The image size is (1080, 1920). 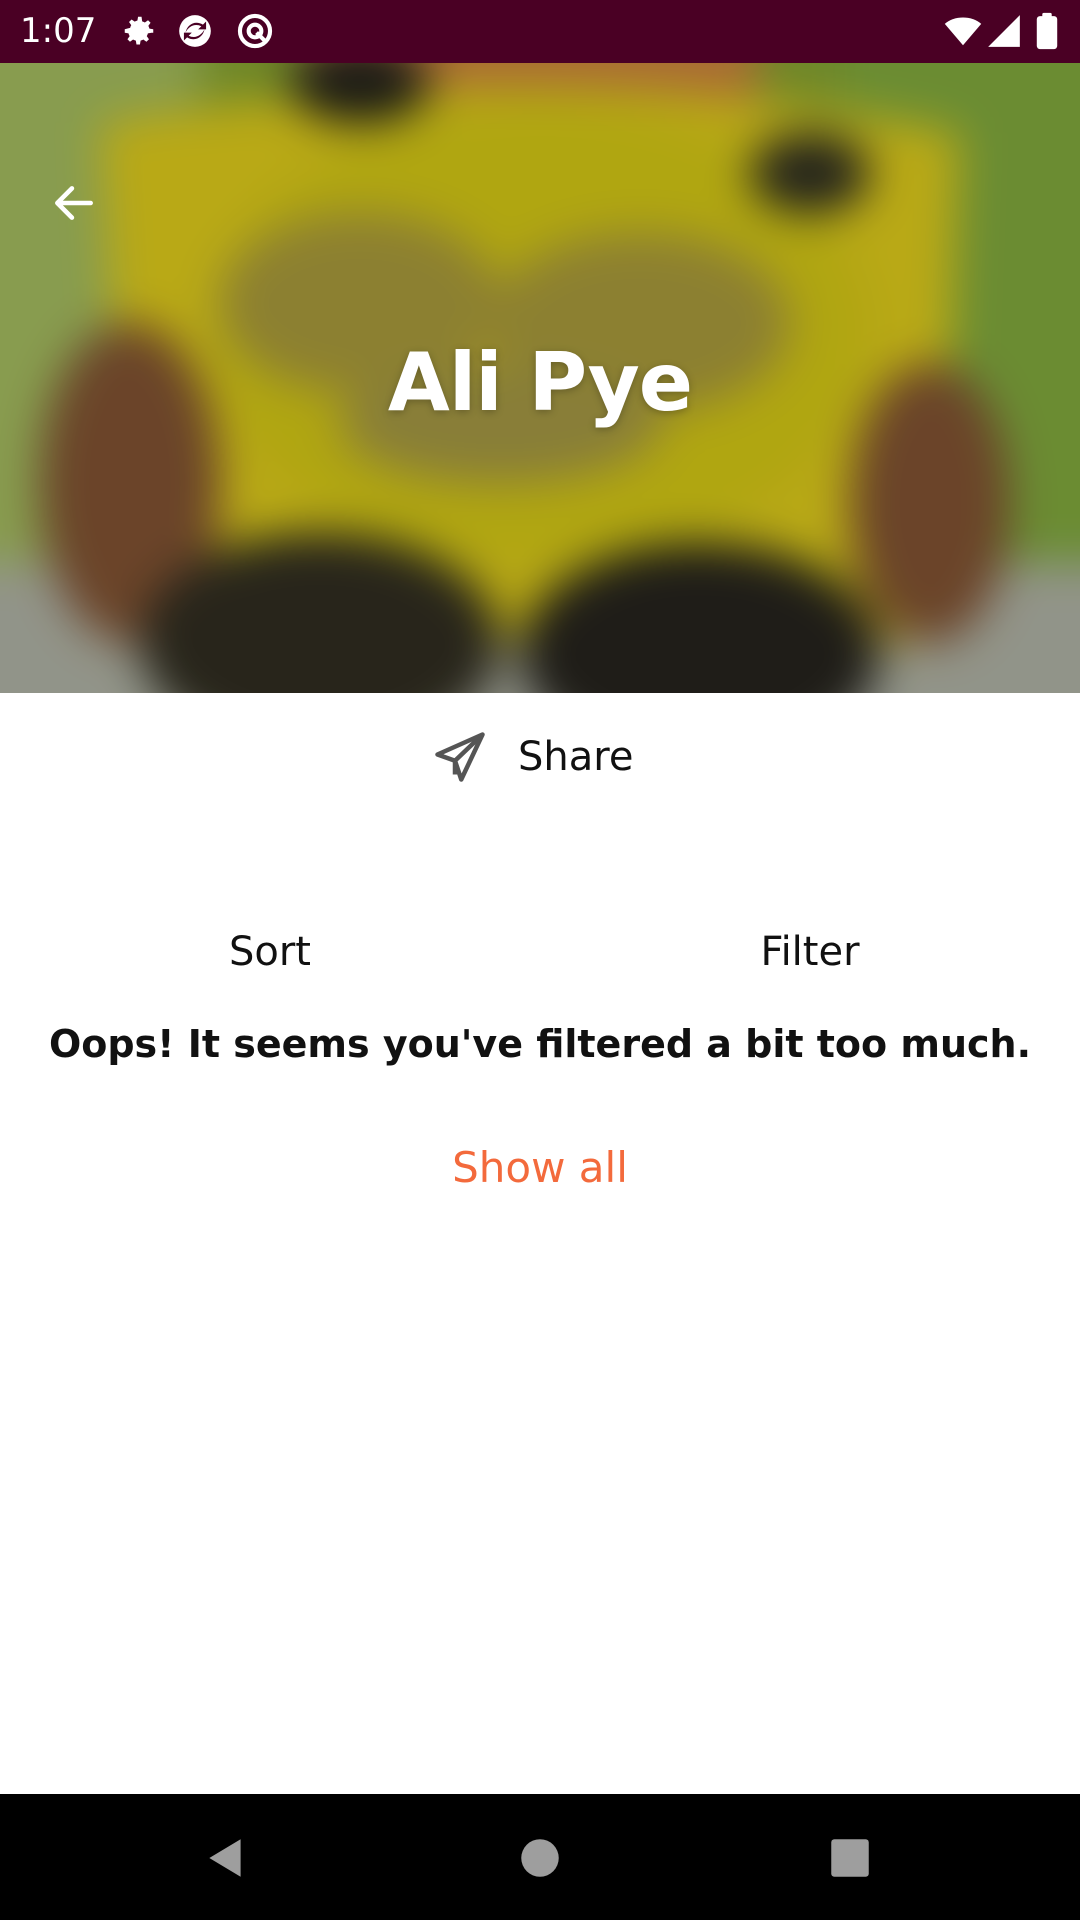 I want to click on nav-back-button, so click(x=226, y=1858).